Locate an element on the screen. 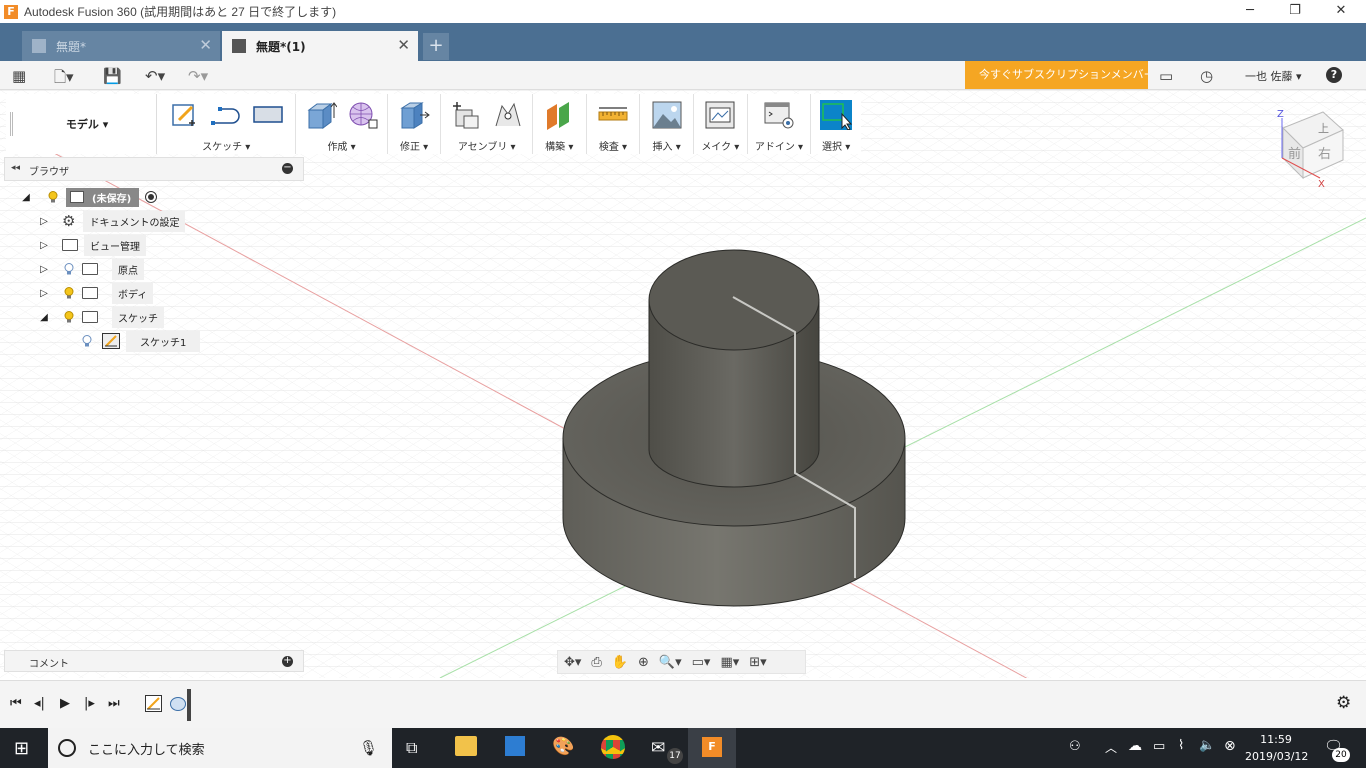  extrude-icon is located at coordinates (321, 115).